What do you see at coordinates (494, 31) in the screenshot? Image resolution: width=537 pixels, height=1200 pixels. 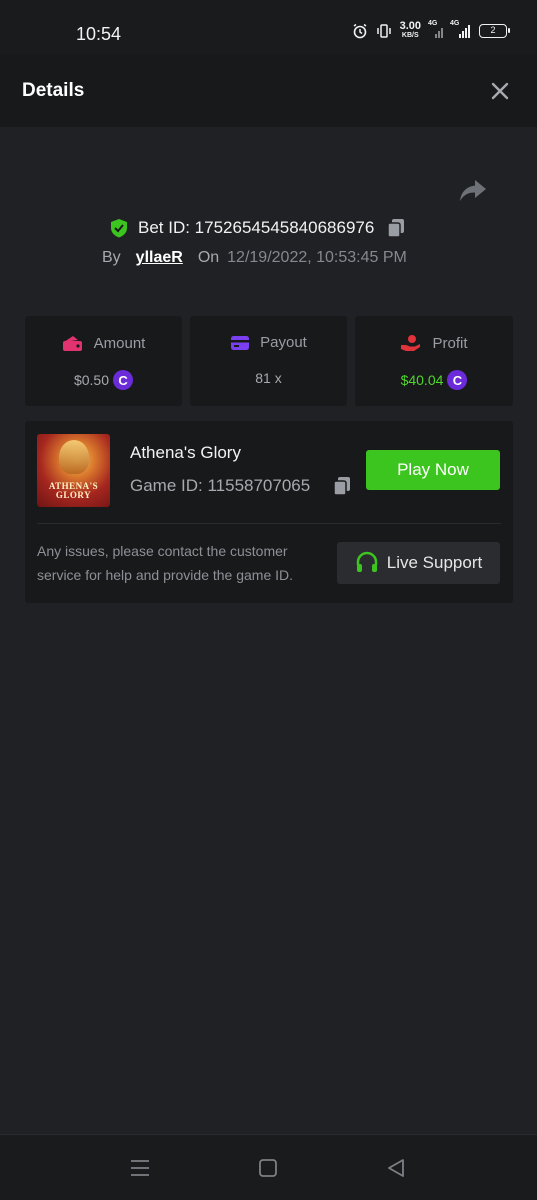 I see `battery-icon: 2` at bounding box center [494, 31].